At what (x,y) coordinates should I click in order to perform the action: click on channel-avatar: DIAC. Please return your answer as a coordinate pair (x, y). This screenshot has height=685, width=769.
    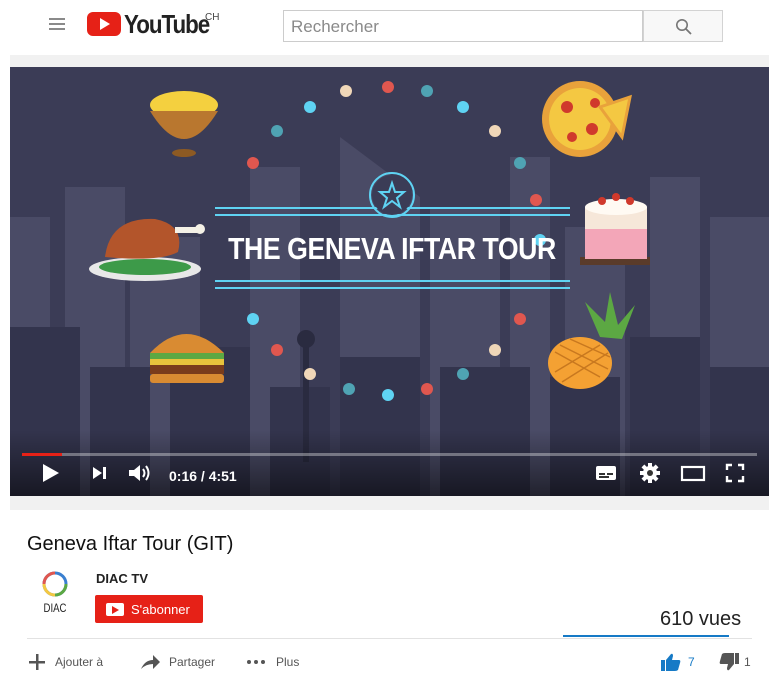
    Looking at the image, I should click on (55, 595).